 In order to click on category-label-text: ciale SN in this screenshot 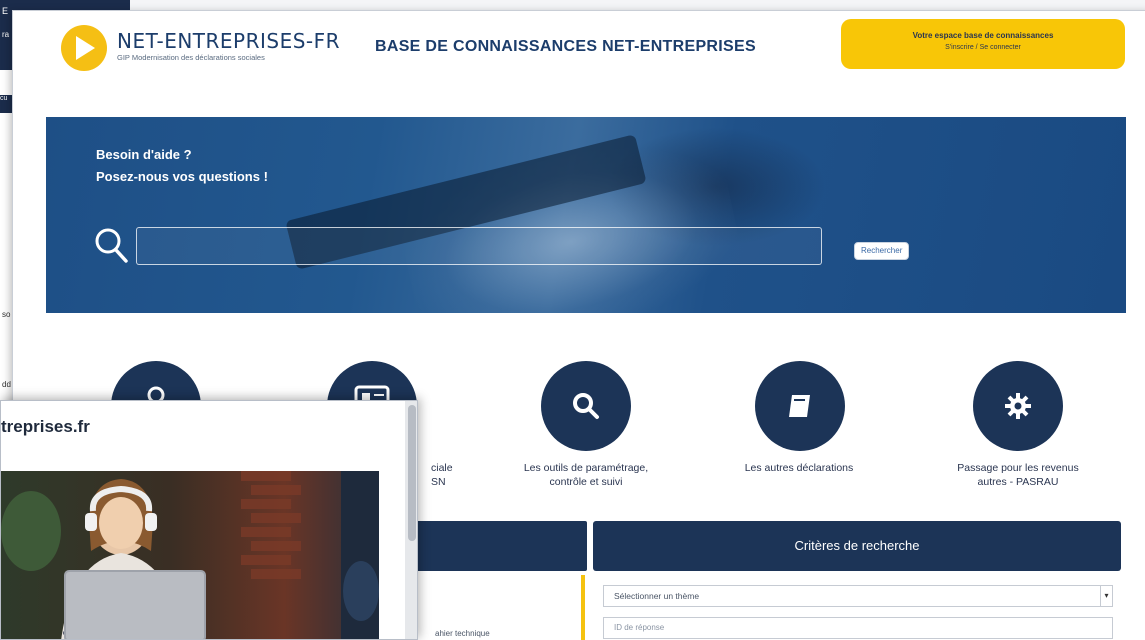, I will do `click(442, 475)`.